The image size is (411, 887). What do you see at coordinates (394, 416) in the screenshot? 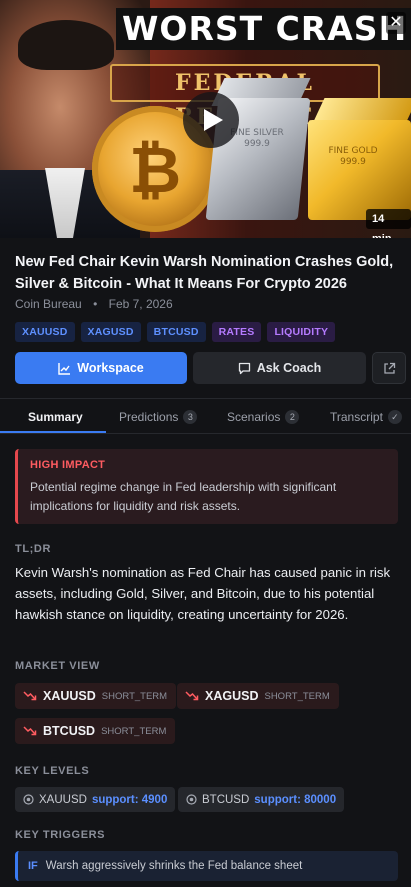
I see `check-icon: ✓` at bounding box center [394, 416].